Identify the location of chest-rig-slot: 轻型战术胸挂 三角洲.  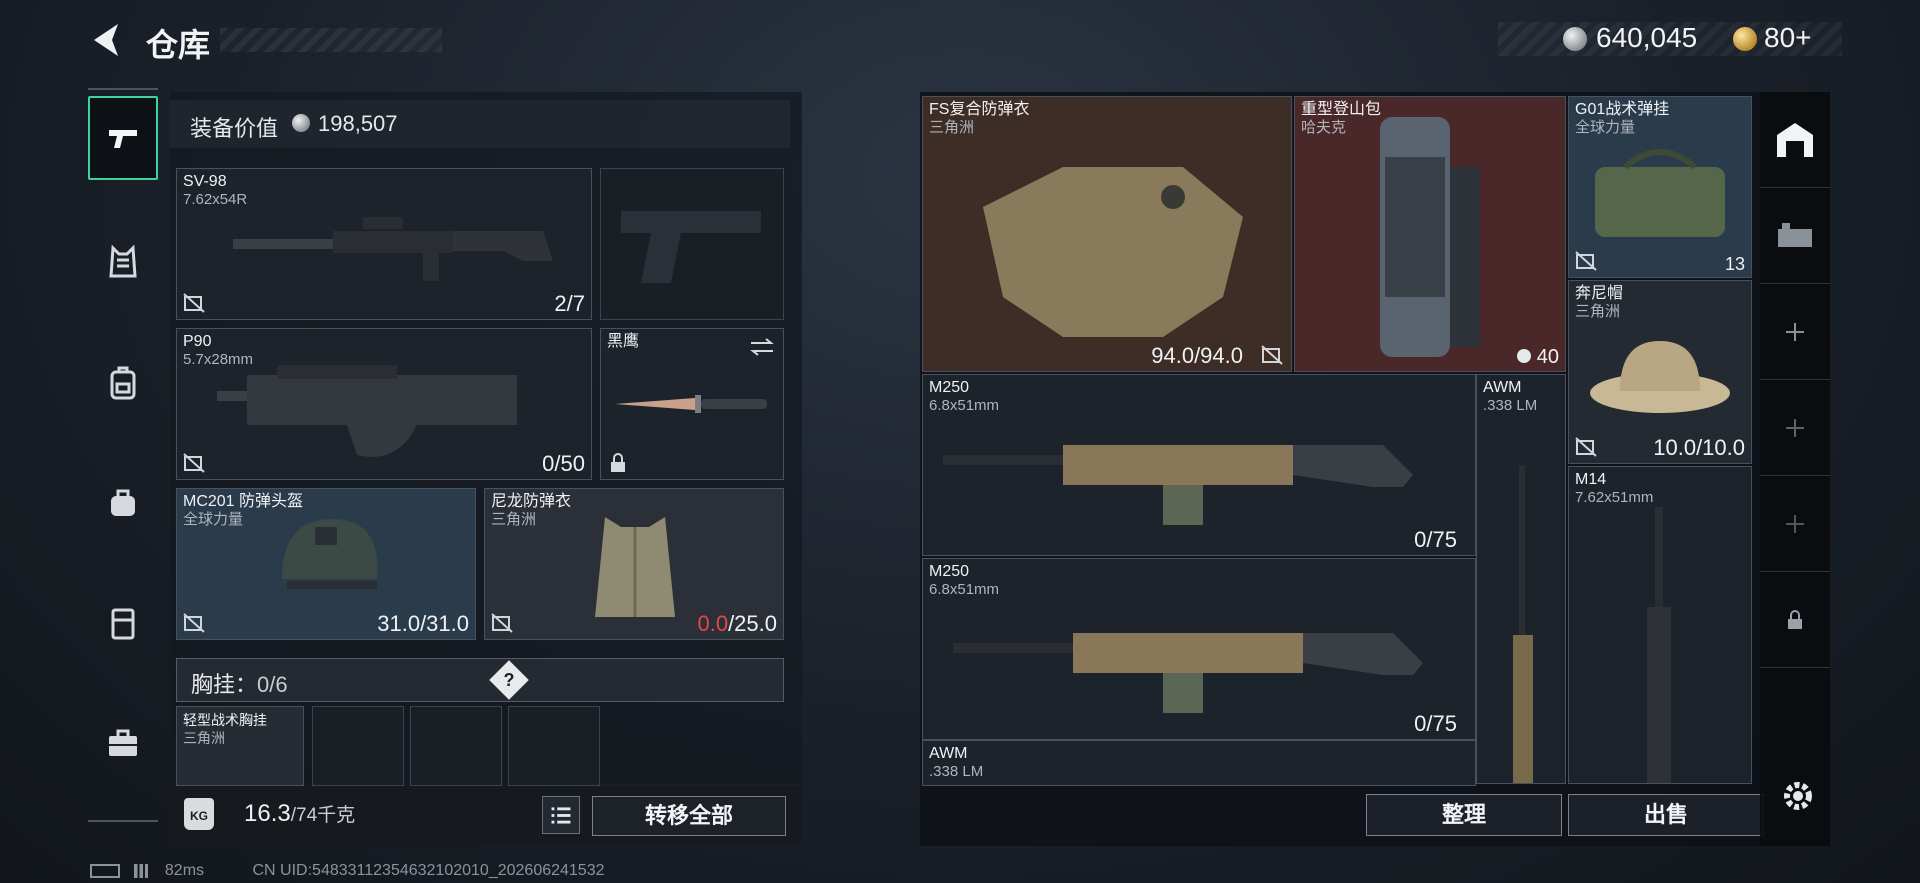
(240, 746).